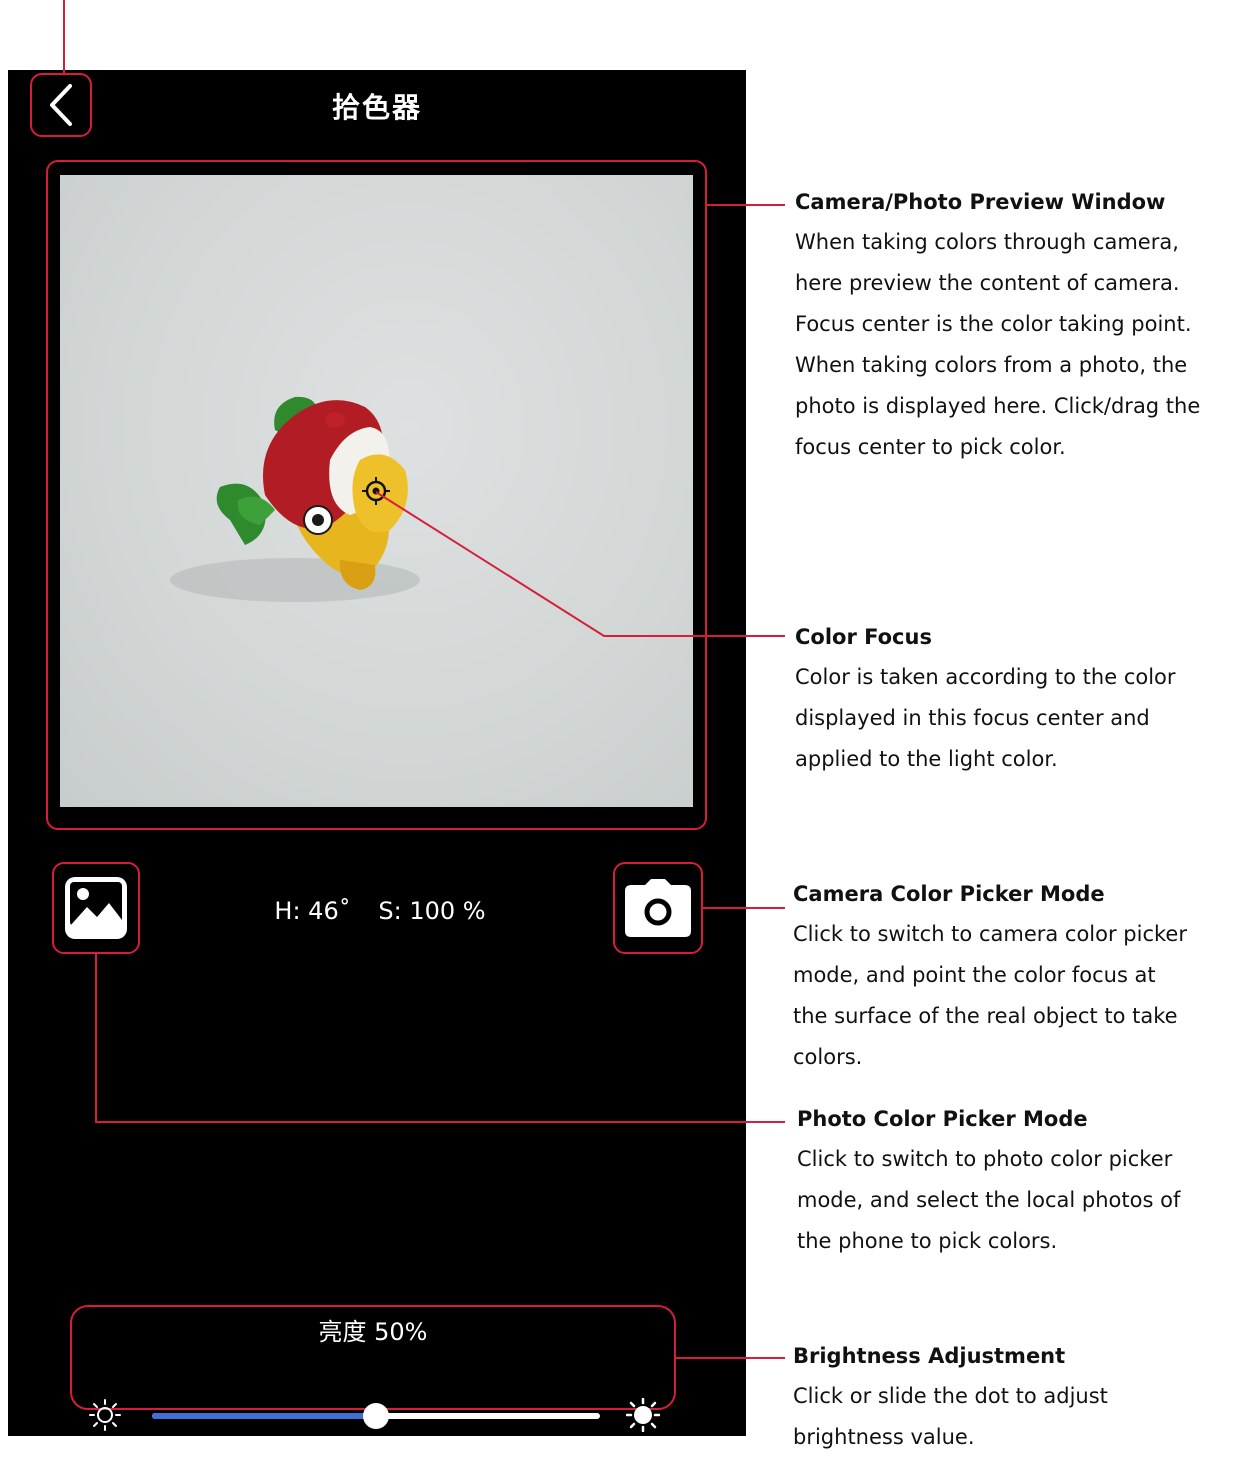 This screenshot has height=1458, width=1248. Describe the element at coordinates (950, 1396) in the screenshot. I see `annotation-line: Click or slide the dot to adjust` at that location.